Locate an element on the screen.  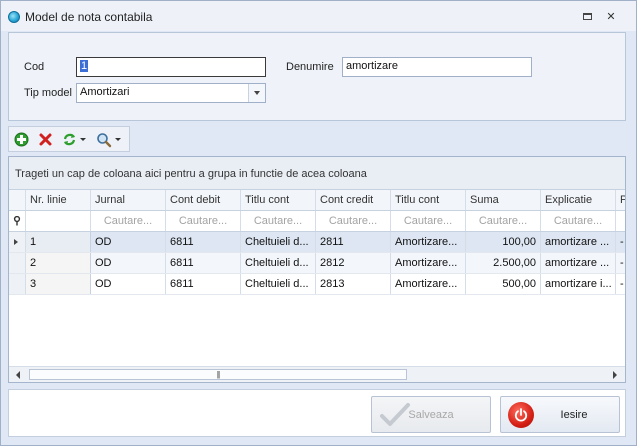
cell-cont-credit: 2813 is located at coordinates (353, 284).